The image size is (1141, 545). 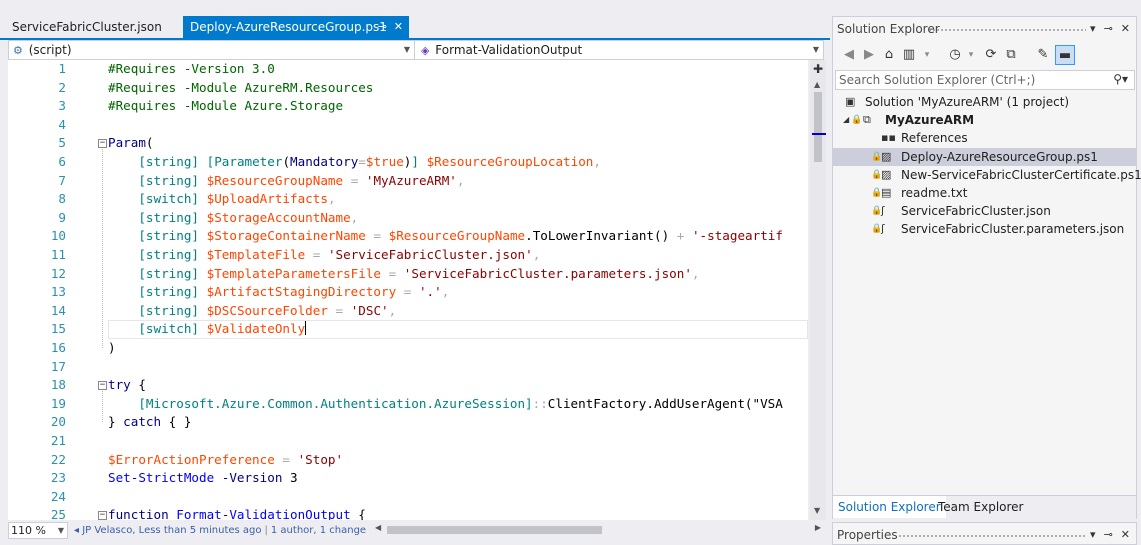 I want to click on code-line: 23 Set-StrictMode -Version 3, so click(x=408, y=478).